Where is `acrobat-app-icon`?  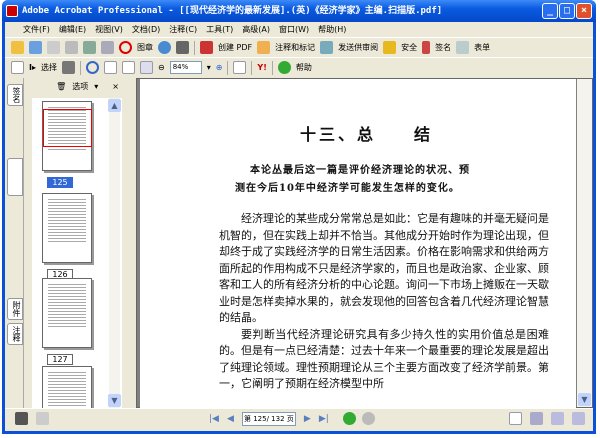
acrobat-app-icon is located at coordinates (12, 11).